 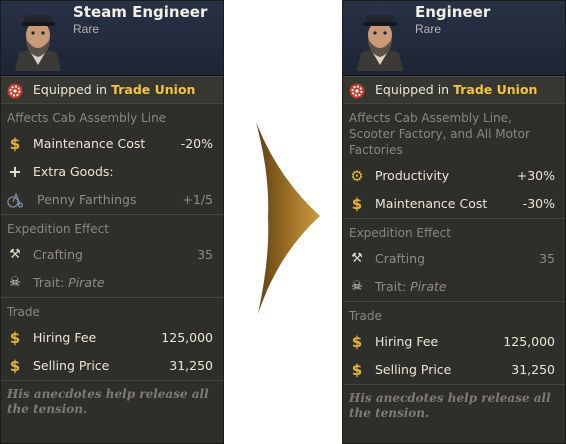 I want to click on plus-icon: +, so click(x=15, y=171).